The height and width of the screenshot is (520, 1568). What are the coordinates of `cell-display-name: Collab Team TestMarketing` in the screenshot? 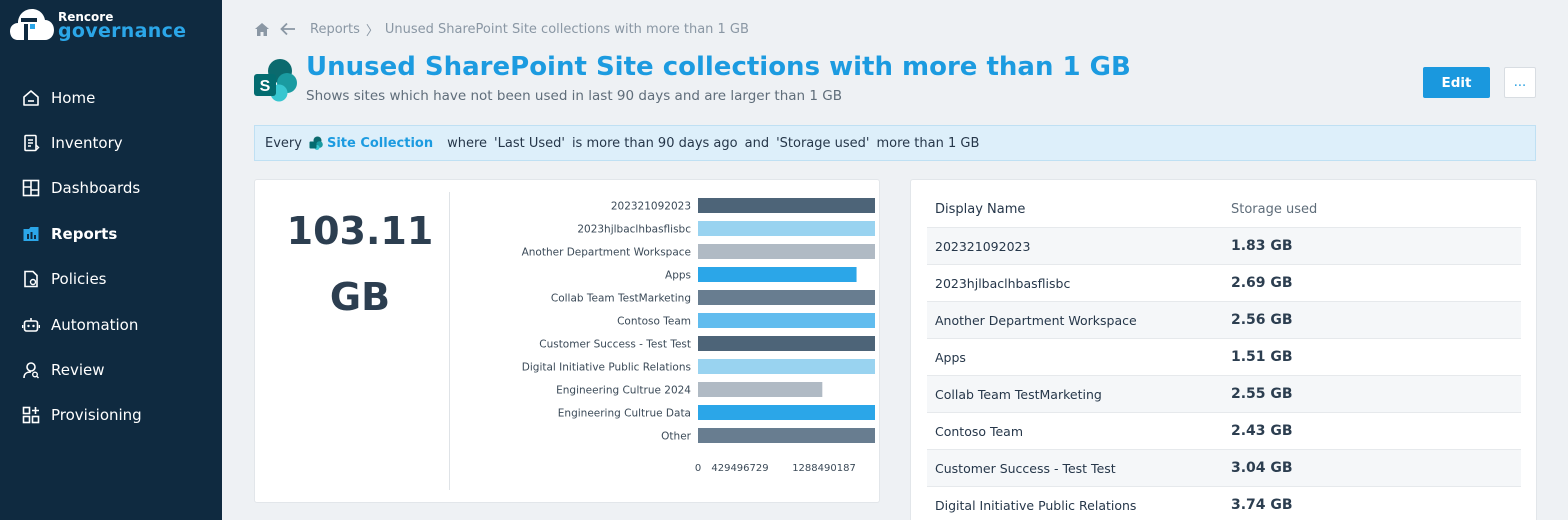 It's located at (1018, 394).